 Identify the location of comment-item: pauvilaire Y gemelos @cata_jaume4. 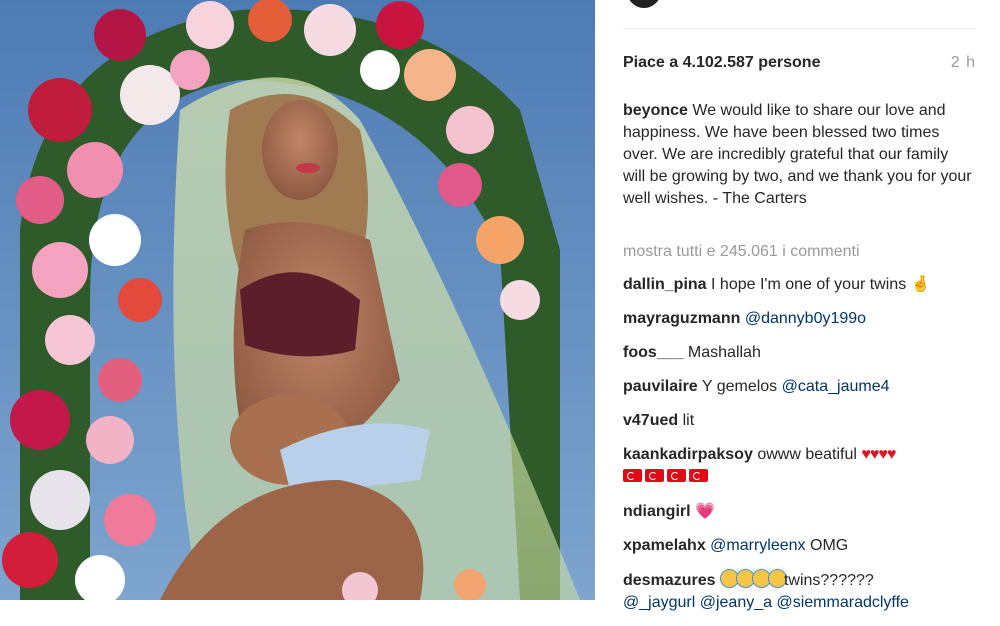
(803, 387).